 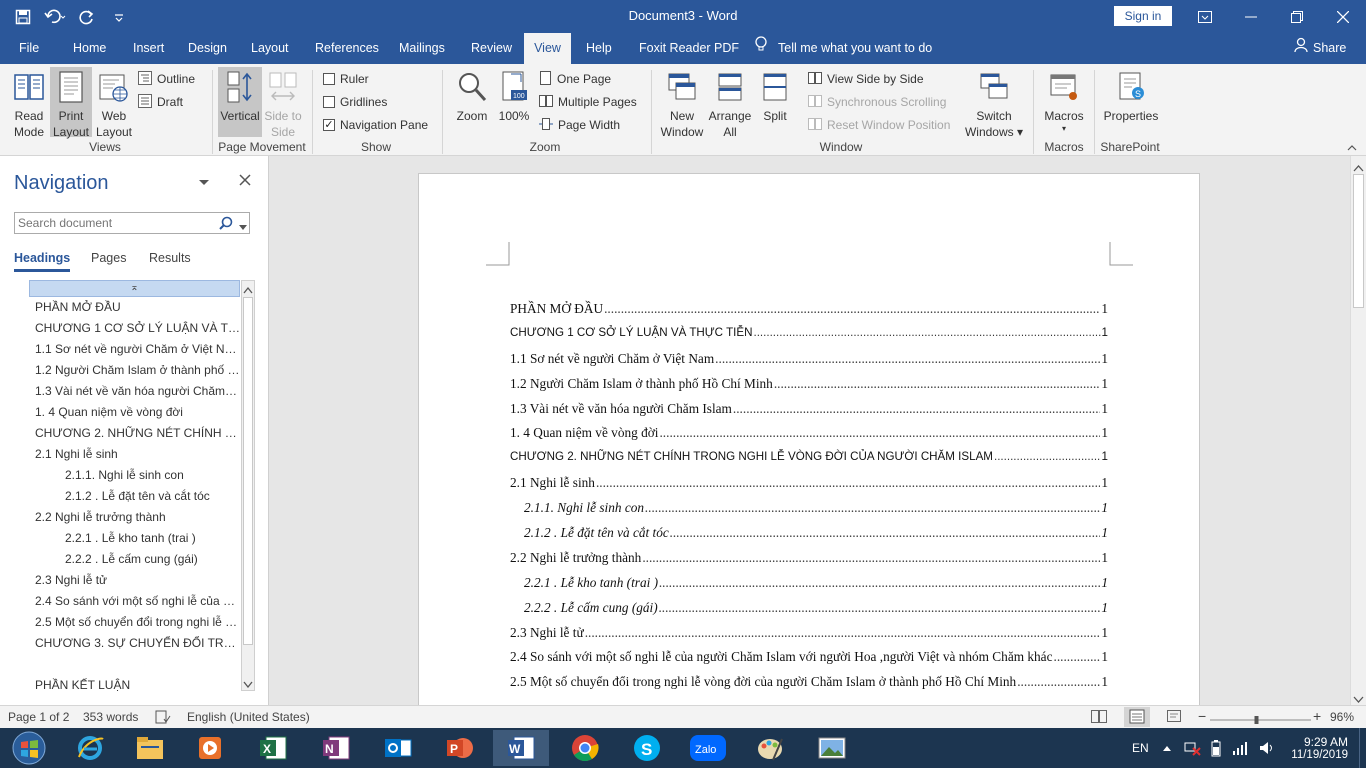 I want to click on save-icon, so click(x=23, y=17).